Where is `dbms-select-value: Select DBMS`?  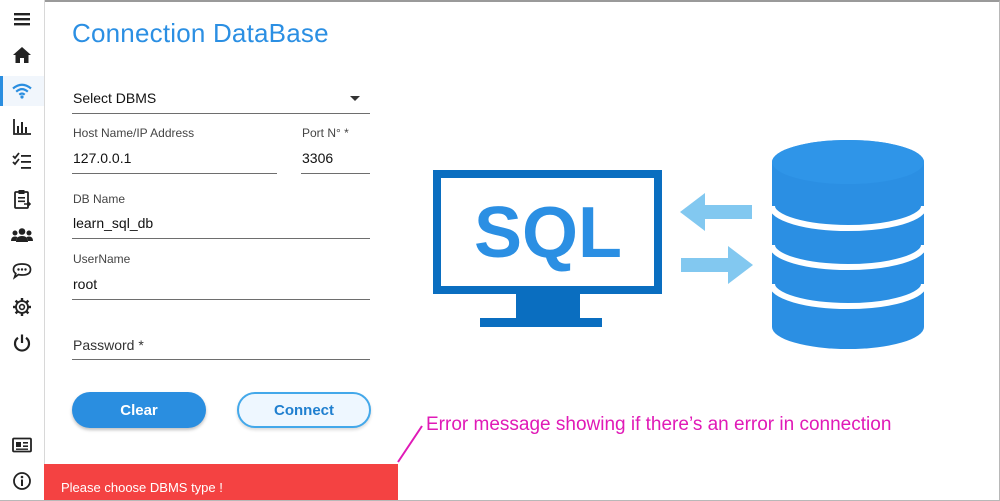 dbms-select-value: Select DBMS is located at coordinates (115, 98).